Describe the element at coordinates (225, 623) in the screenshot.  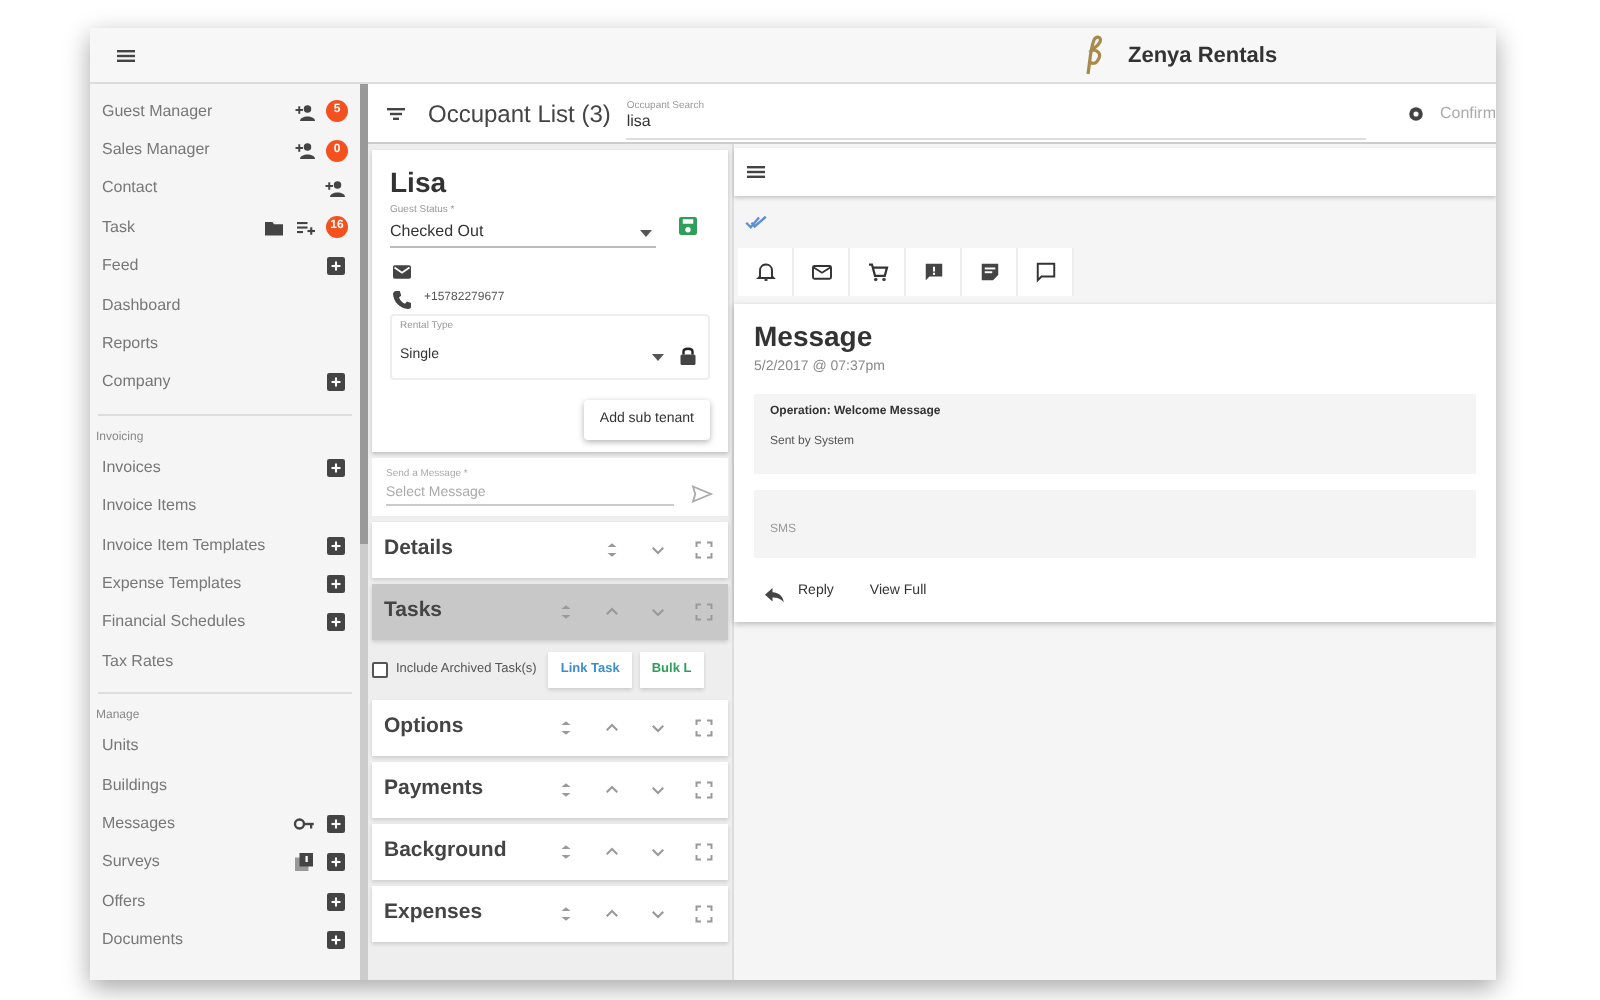
I see `sidebar-item: Financial Schedules` at that location.